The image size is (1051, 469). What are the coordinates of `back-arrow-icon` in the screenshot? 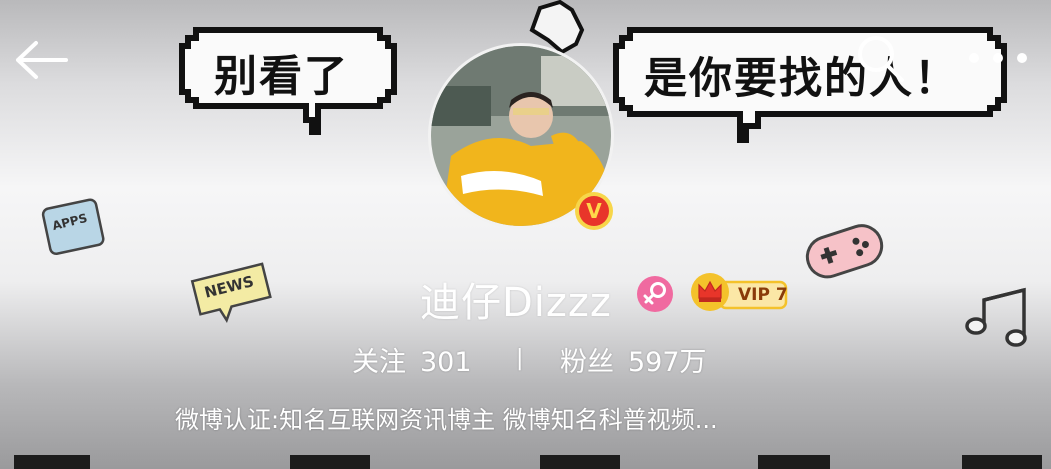 It's located at (42, 60).